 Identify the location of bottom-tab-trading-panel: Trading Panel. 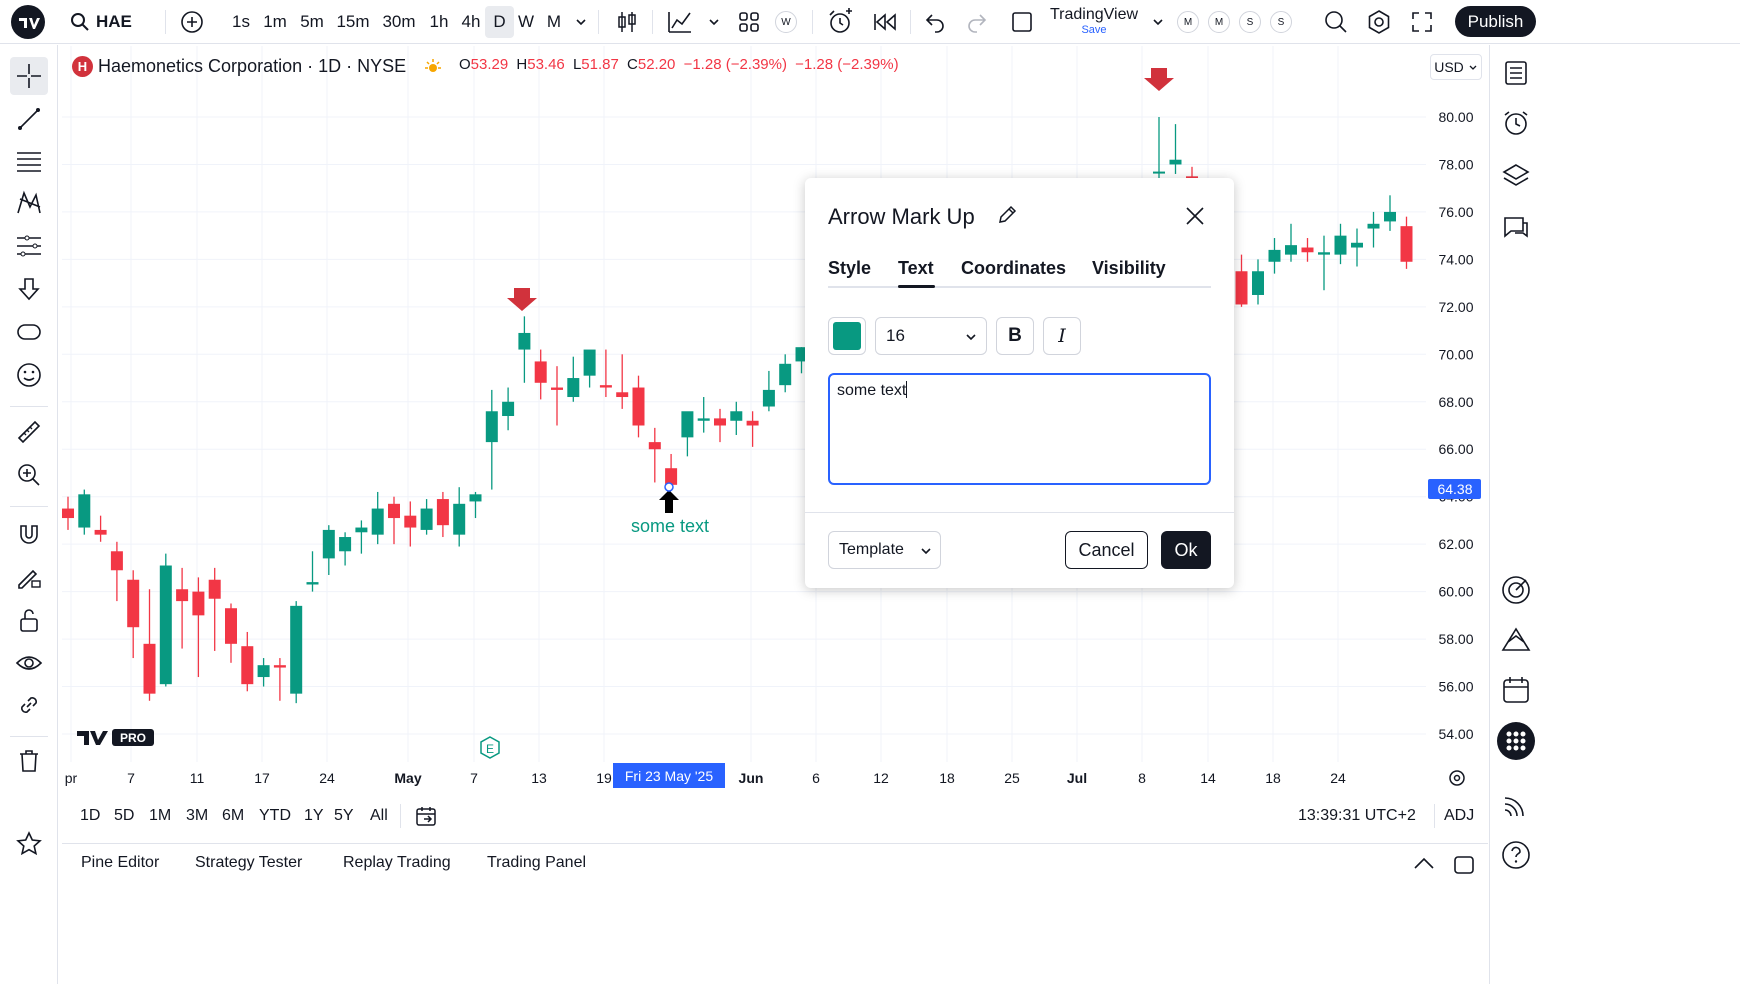
(536, 863).